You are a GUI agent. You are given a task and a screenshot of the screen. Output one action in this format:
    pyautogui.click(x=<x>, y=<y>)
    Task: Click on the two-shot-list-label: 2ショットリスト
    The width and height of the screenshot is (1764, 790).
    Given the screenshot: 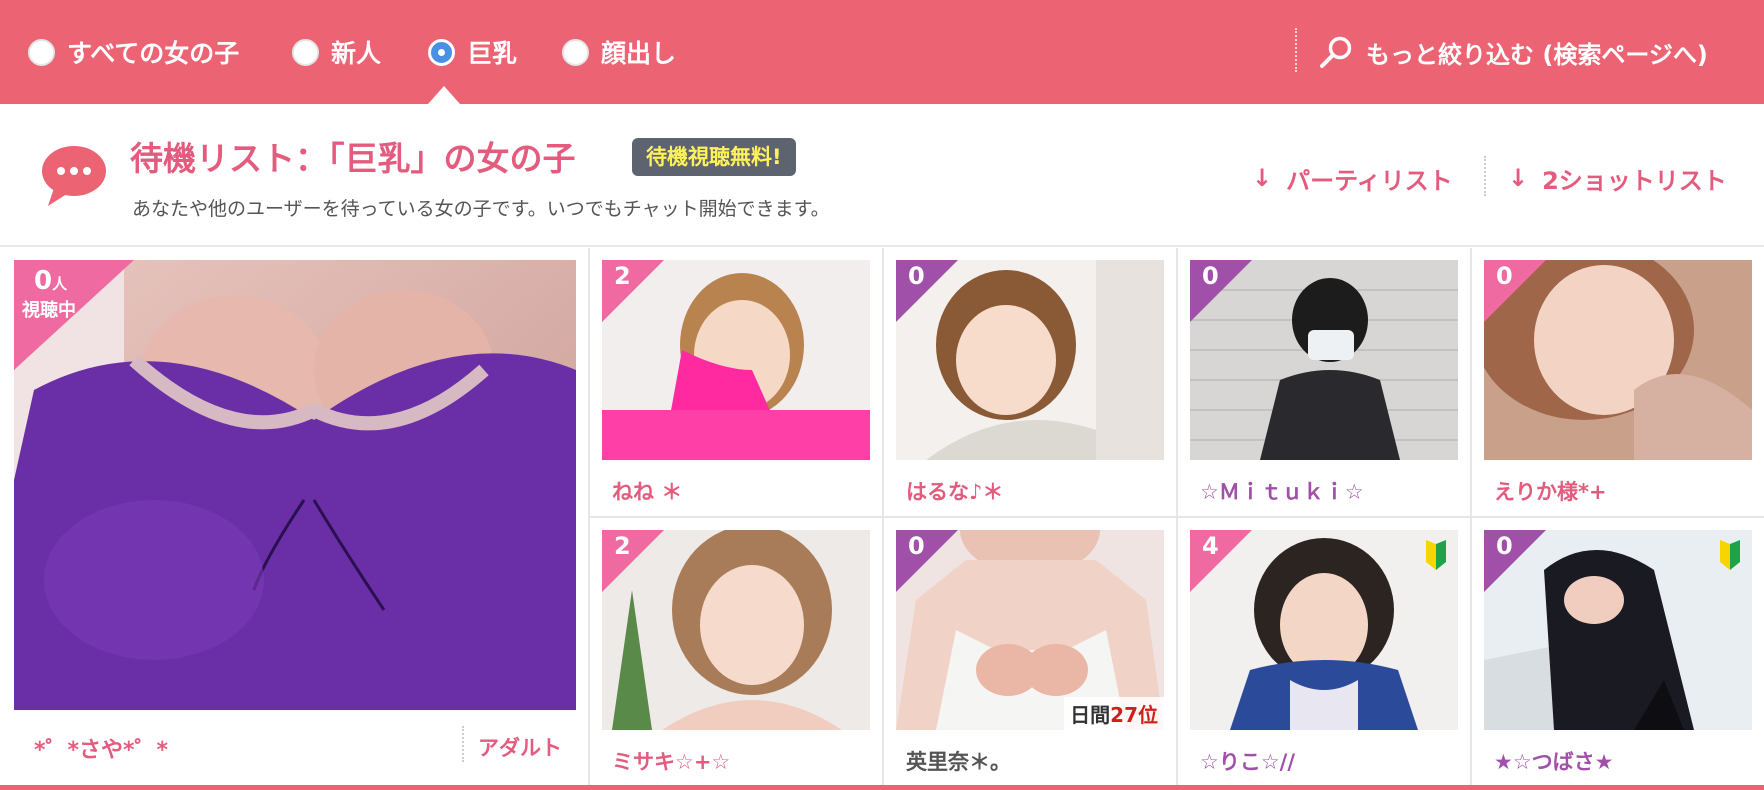 What is the action you would take?
    pyautogui.click(x=1634, y=180)
    